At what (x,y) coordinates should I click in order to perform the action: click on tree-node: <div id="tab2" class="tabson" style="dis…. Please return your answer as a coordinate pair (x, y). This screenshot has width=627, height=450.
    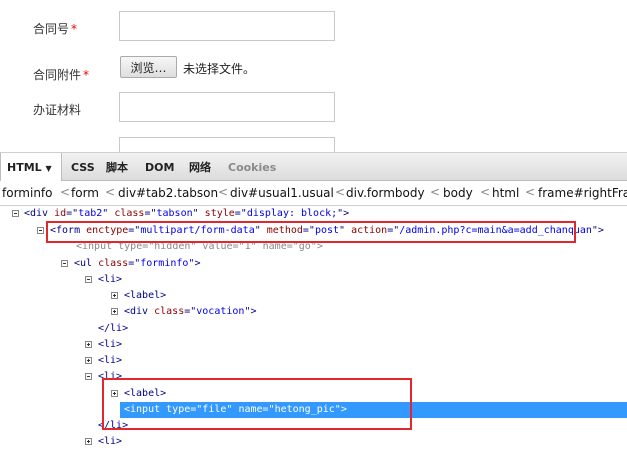
    Looking at the image, I should click on (313, 214).